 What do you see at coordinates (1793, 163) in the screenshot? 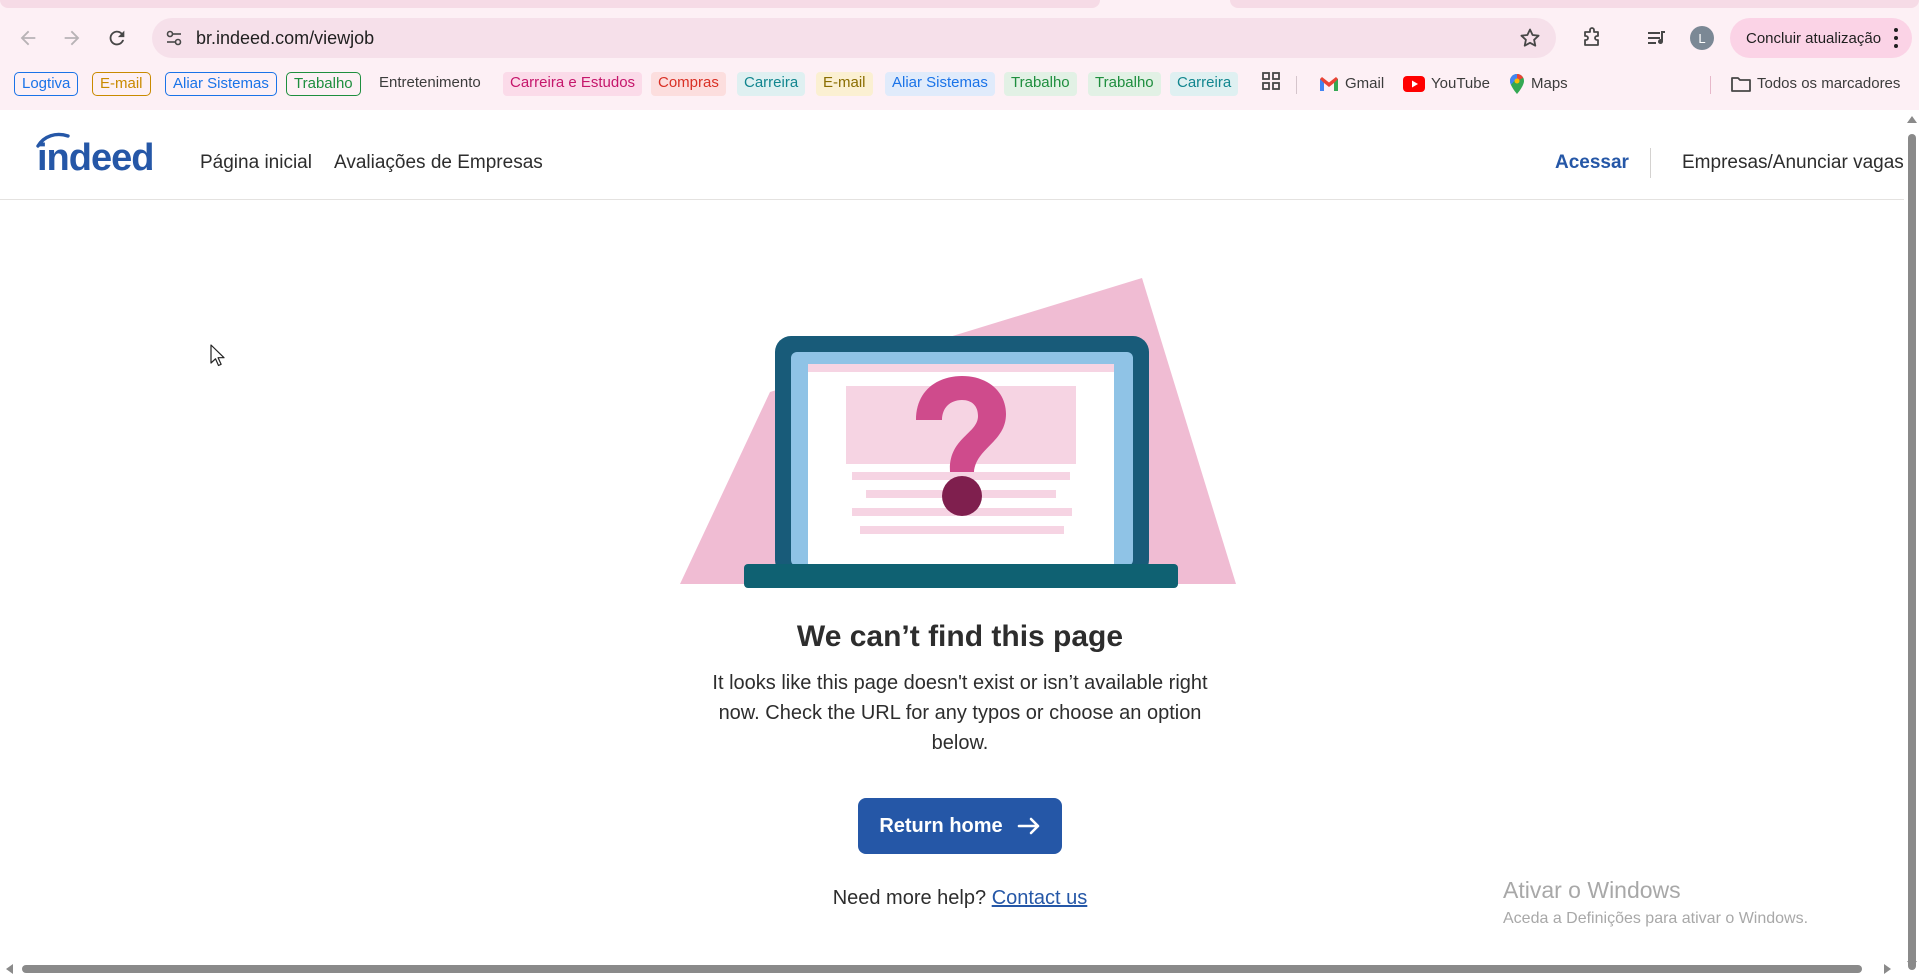
I see `employers-link: Empresas/Anunciar vagas` at bounding box center [1793, 163].